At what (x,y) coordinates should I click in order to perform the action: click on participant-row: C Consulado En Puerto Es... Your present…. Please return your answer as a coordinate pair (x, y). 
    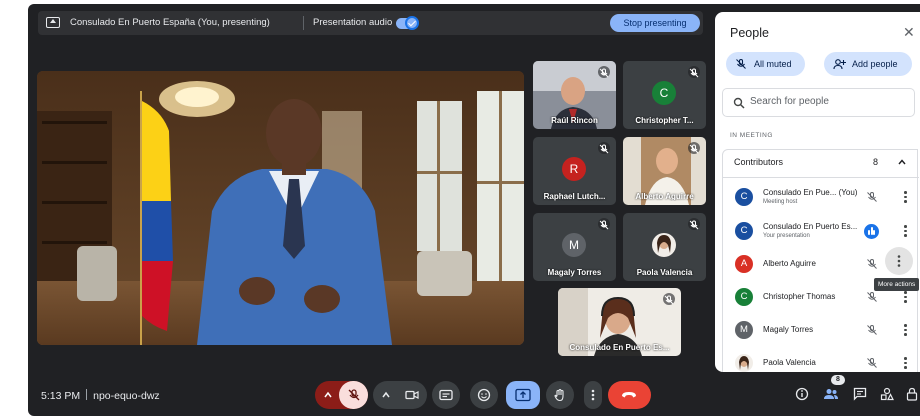
    Looking at the image, I should click on (821, 232).